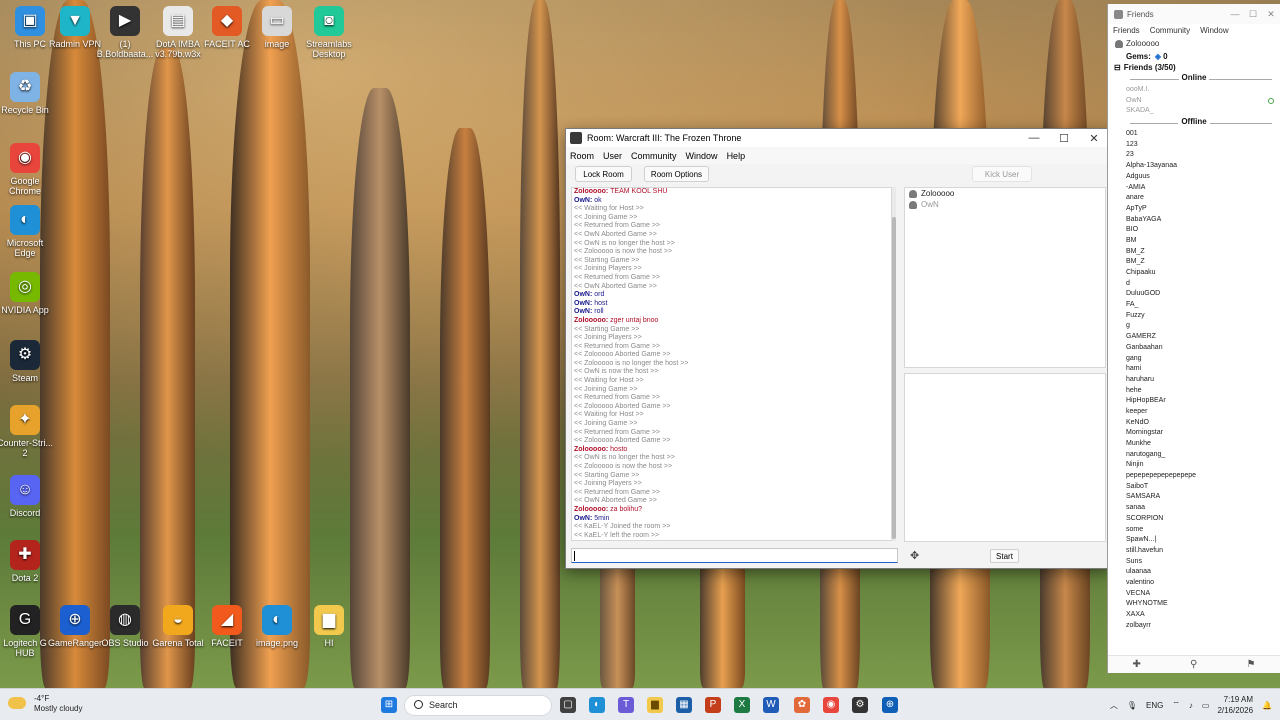 The width and height of the screenshot is (1280, 720). Describe the element at coordinates (1194, 572) in the screenshot. I see `friend-row: ulaanaa` at that location.